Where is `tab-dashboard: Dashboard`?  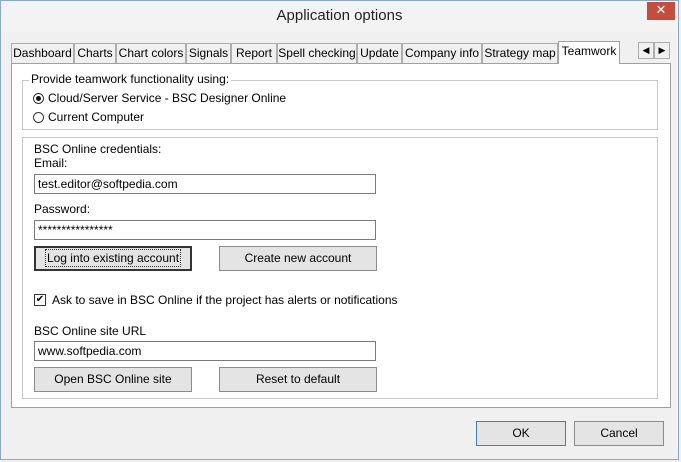 tab-dashboard: Dashboard is located at coordinates (42, 53).